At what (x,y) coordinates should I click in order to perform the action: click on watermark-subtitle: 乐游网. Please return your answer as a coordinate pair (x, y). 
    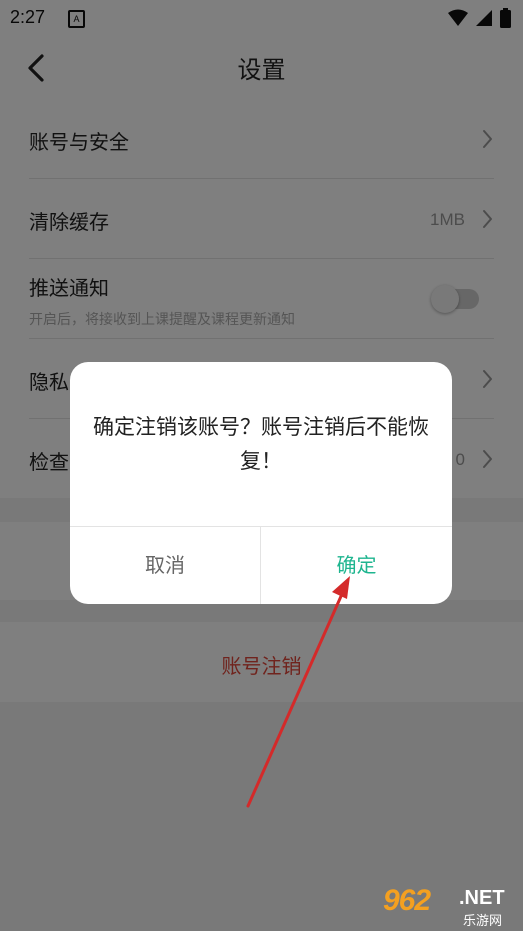
    Looking at the image, I should click on (483, 921).